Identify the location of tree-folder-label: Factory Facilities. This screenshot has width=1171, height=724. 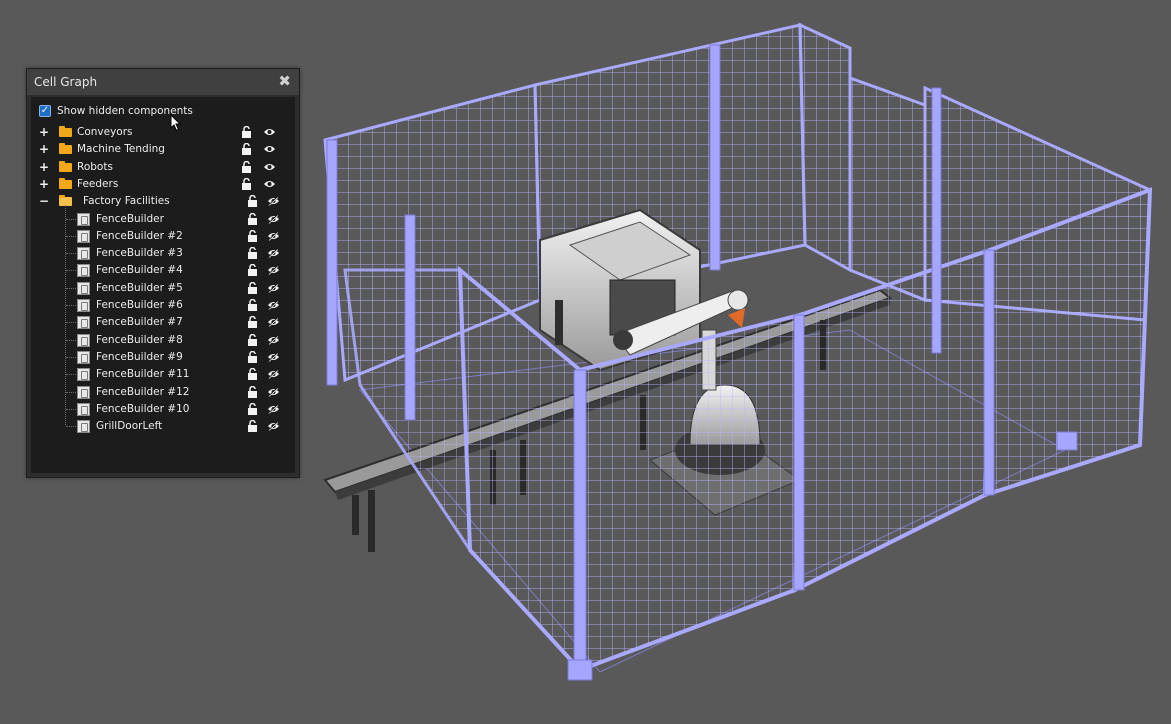
(126, 201).